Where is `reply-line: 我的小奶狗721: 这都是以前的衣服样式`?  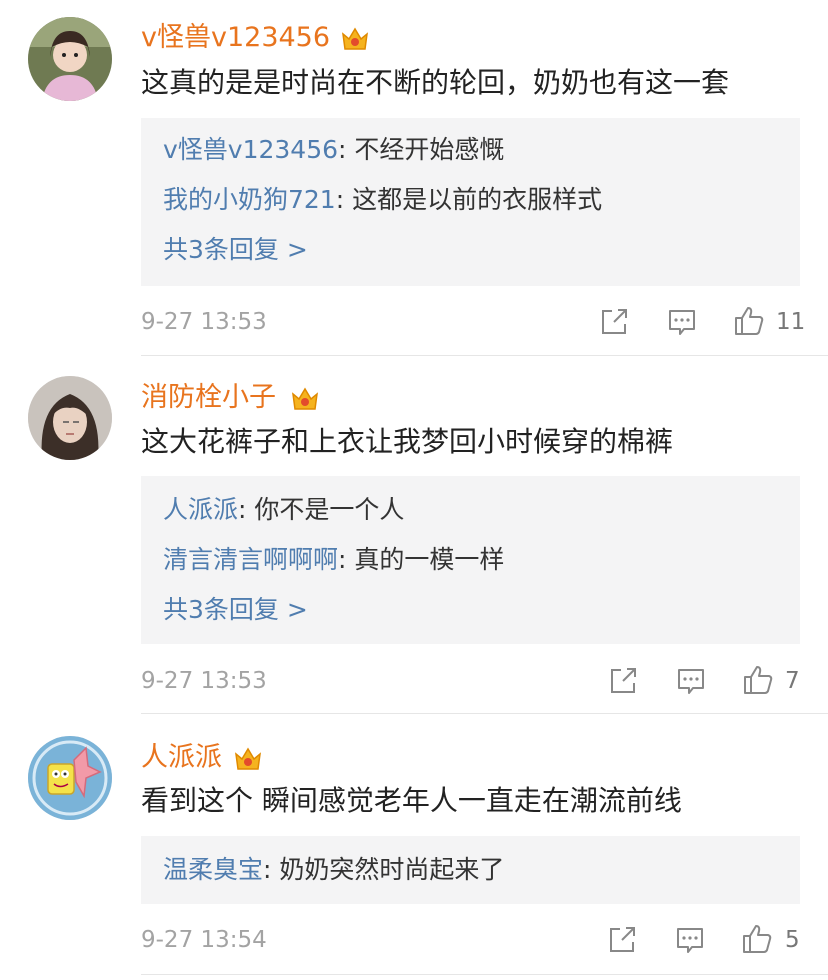 reply-line: 我的小奶狗721: 这都是以前的衣服样式 is located at coordinates (382, 200).